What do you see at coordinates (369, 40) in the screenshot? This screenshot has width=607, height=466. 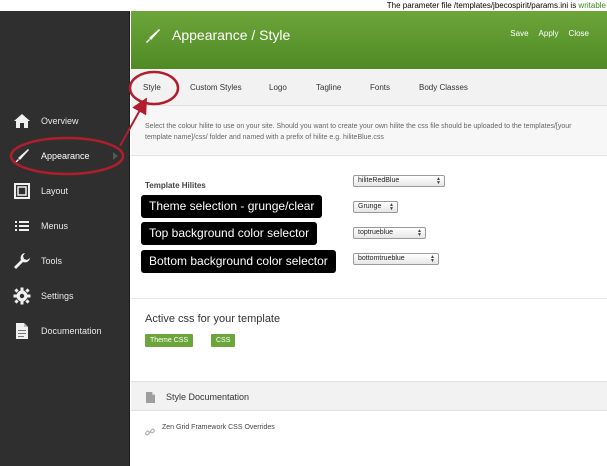 I see `page-header: Appearance / Style Save Apply Close` at bounding box center [369, 40].